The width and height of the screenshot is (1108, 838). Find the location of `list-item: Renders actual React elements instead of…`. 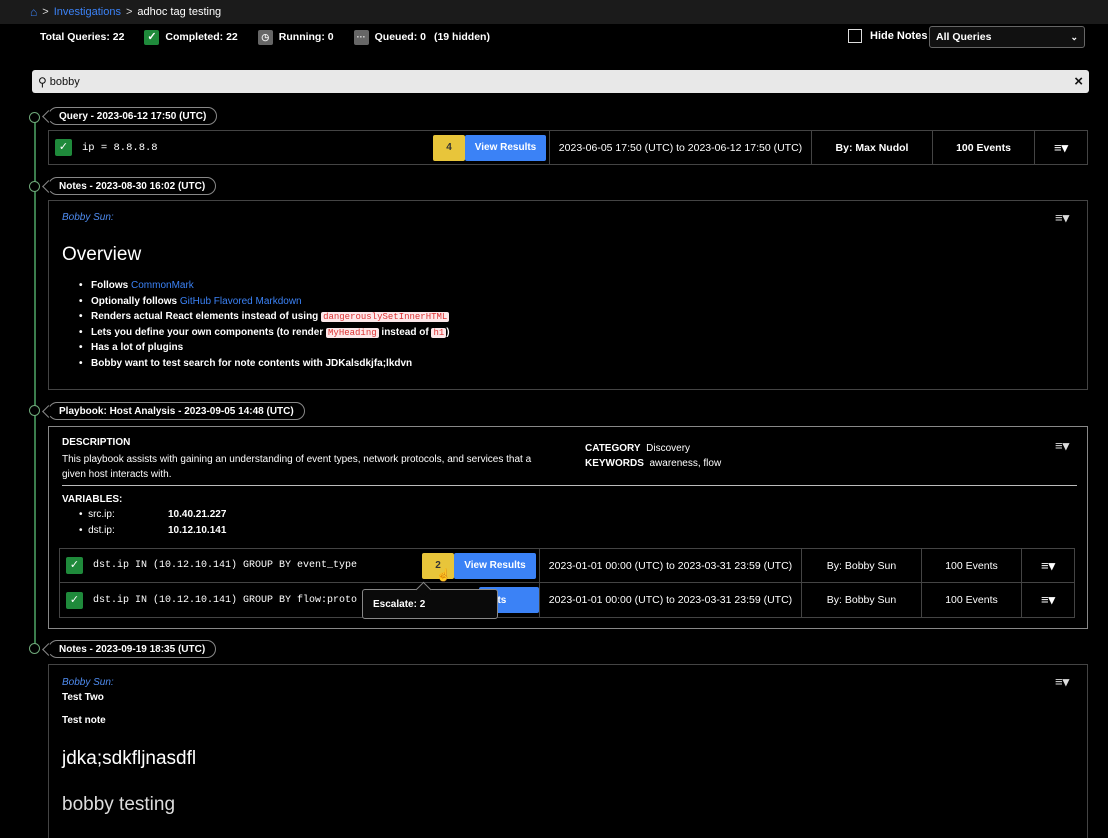

list-item: Renders actual React elements instead of… is located at coordinates (264, 317).